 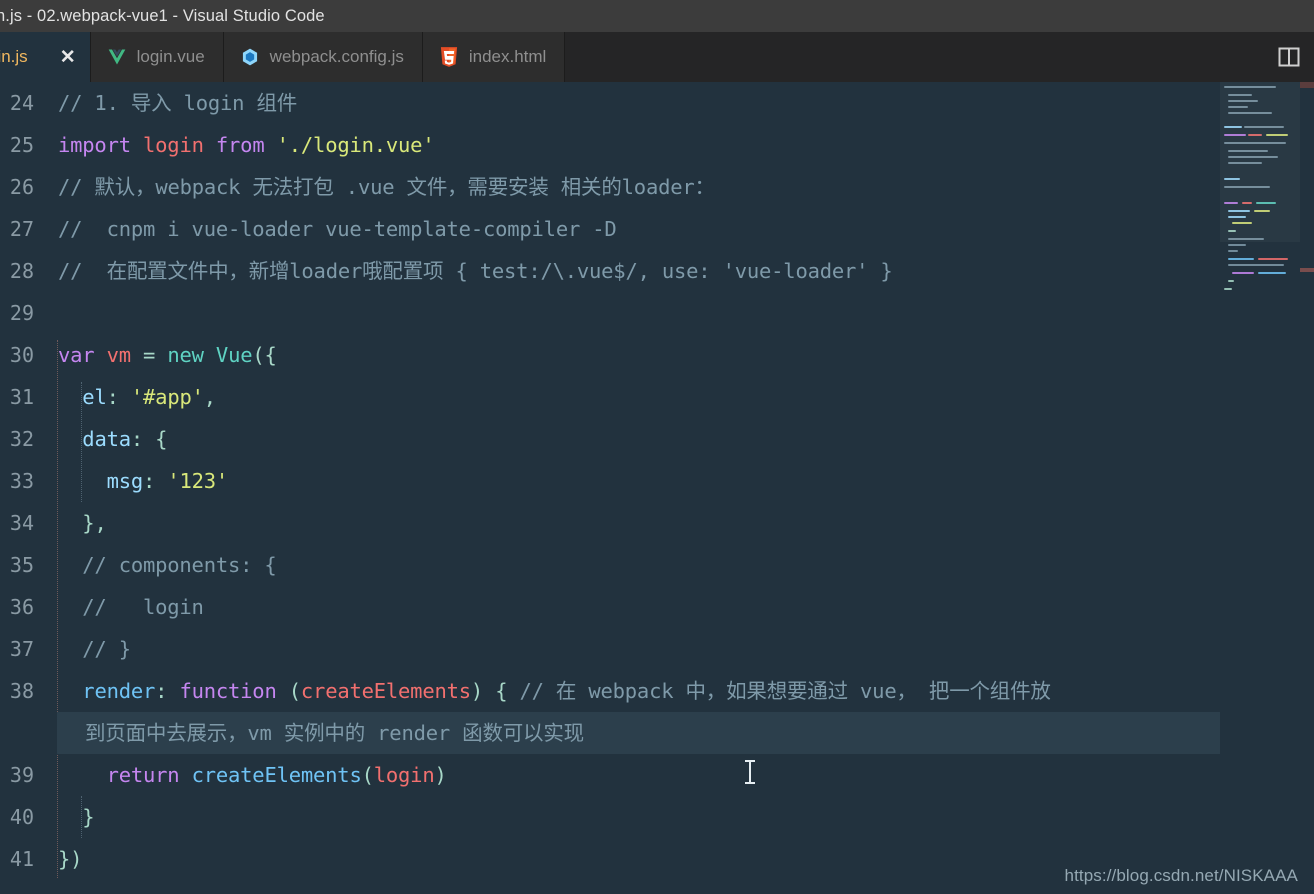 What do you see at coordinates (657, 57) in the screenshot?
I see `editor-tab-bar: ain.js ✕ login.vue webpack.config.js` at bounding box center [657, 57].